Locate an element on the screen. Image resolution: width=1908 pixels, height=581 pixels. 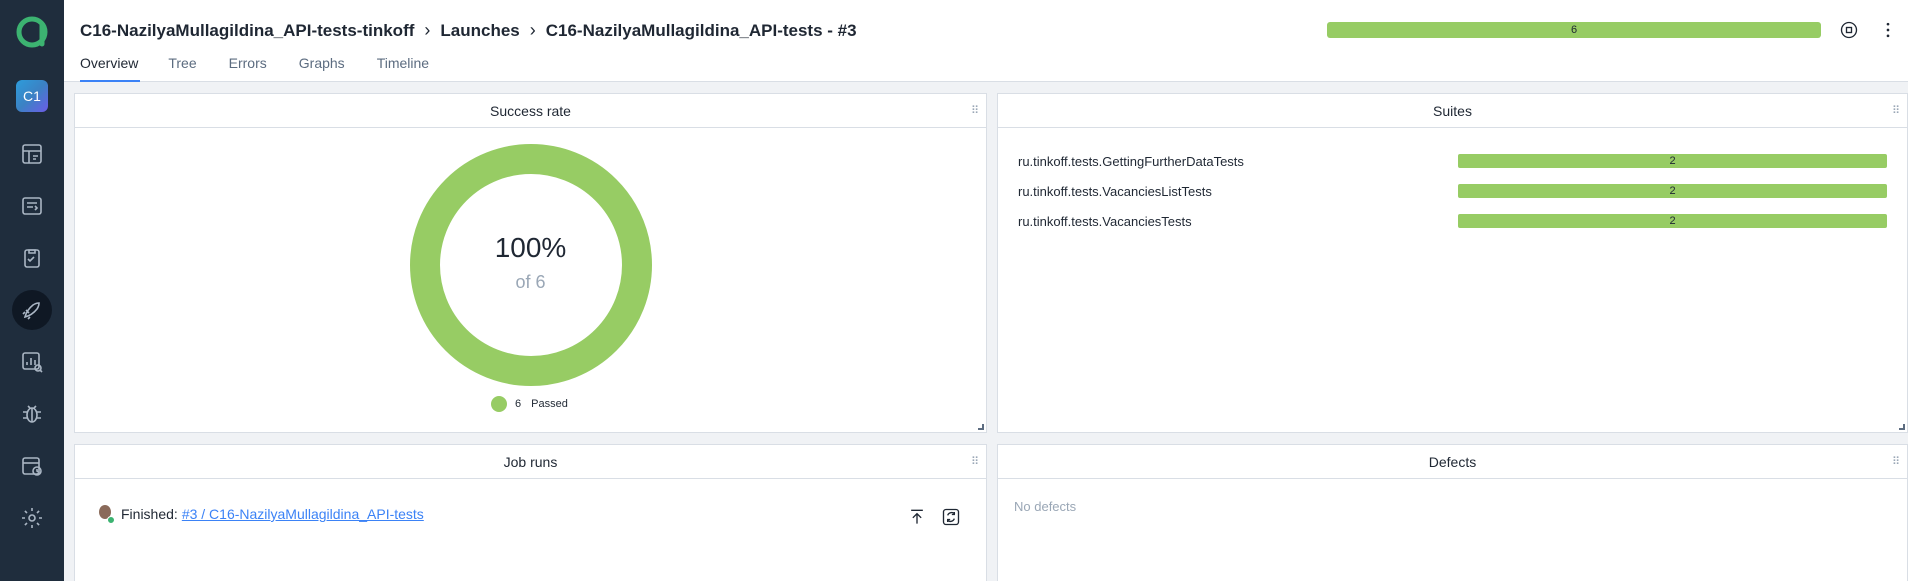
settings-icon is located at coordinates (32, 518).